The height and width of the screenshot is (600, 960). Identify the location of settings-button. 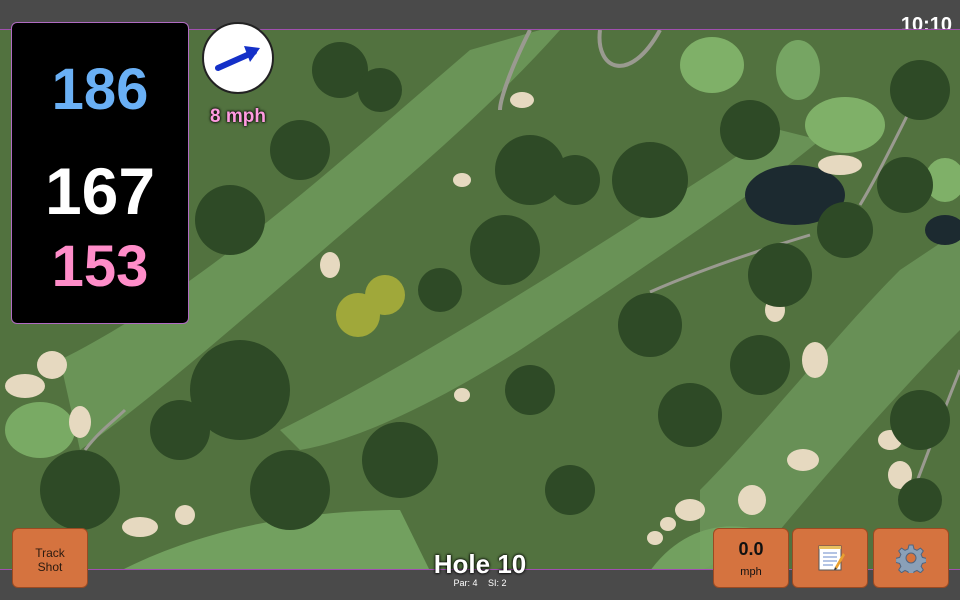
(911, 558).